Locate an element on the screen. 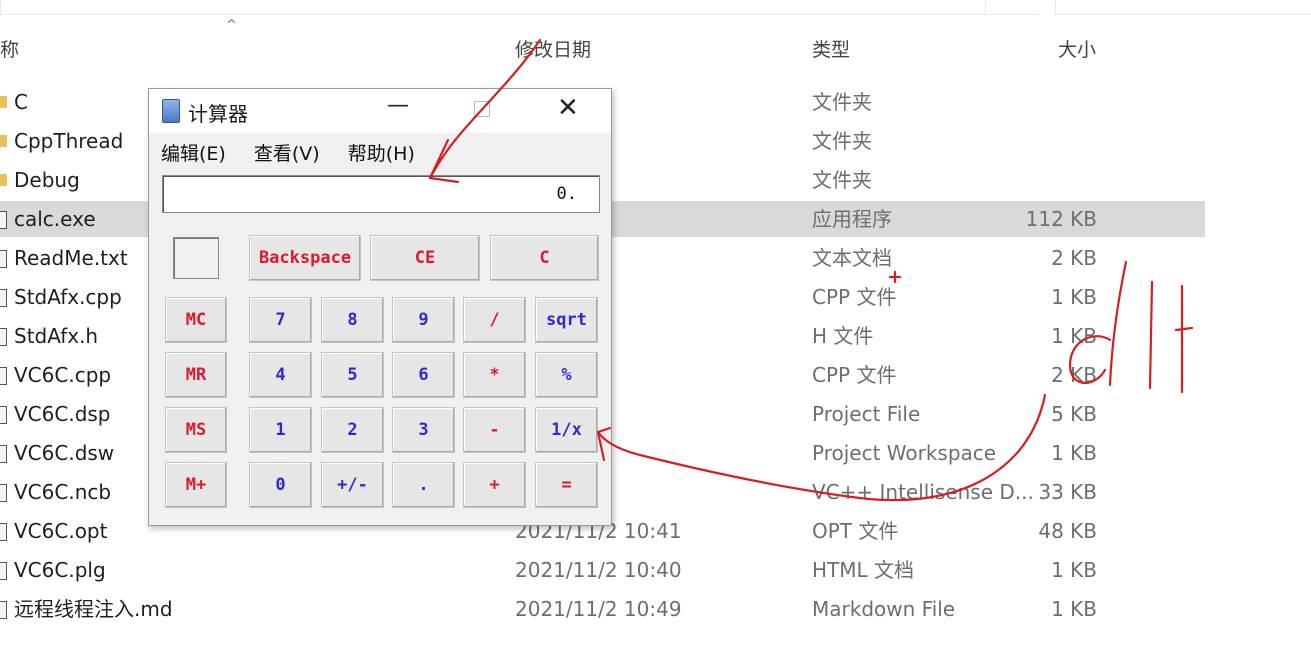  file-type: OPT 文件 is located at coordinates (855, 531).